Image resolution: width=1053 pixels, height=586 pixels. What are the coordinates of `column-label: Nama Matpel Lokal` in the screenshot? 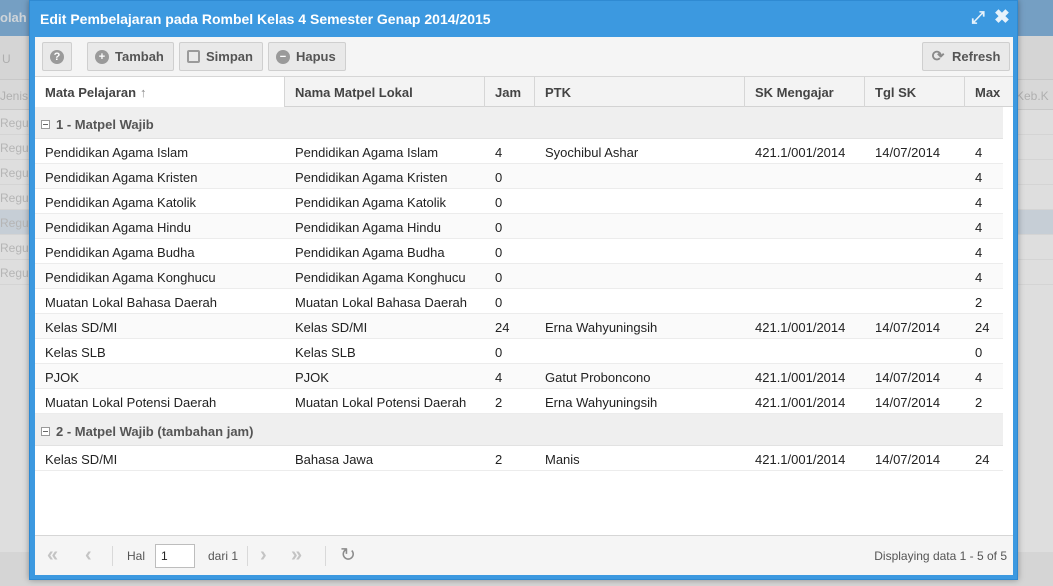 It's located at (354, 92).